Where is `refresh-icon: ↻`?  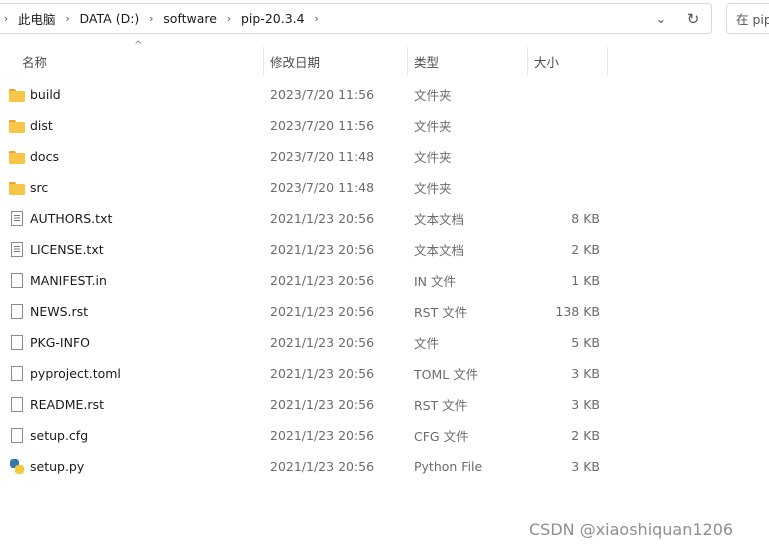
refresh-icon: ↻ is located at coordinates (693, 19).